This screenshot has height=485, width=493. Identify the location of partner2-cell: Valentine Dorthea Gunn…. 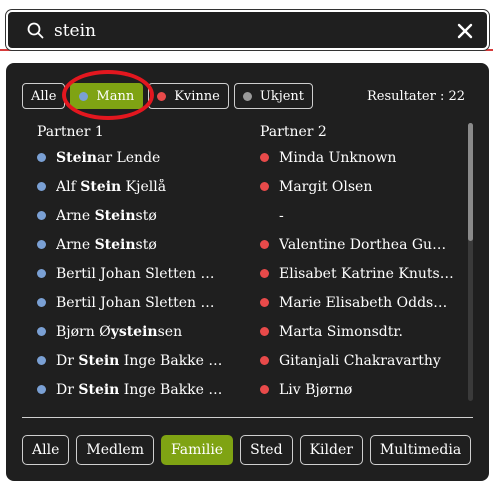
(358, 244).